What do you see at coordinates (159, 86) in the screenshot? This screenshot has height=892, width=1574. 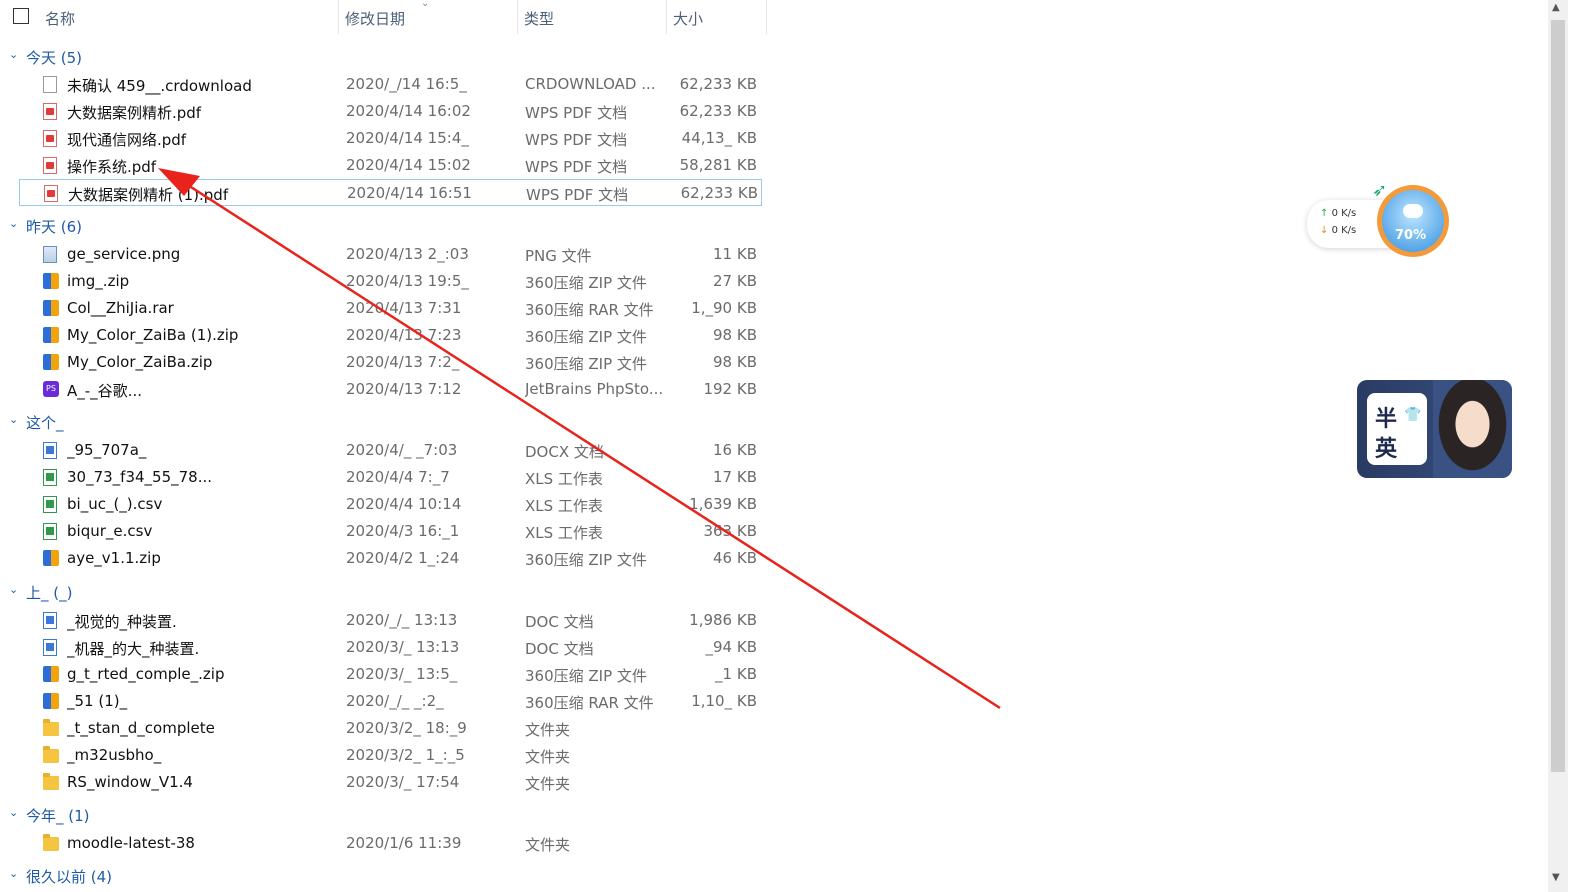 I see `file-name: 未确认 459__.crdownload` at bounding box center [159, 86].